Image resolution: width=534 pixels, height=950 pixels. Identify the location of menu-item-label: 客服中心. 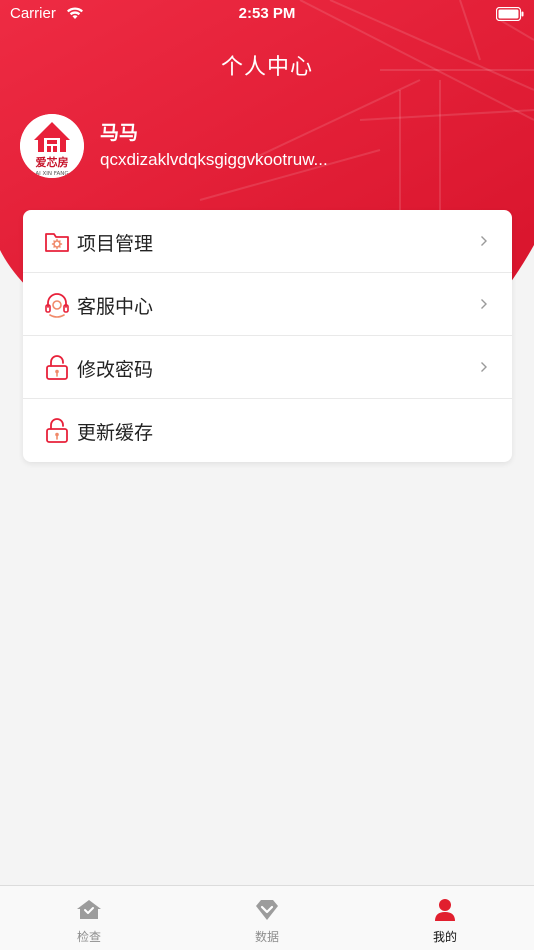
(115, 307).